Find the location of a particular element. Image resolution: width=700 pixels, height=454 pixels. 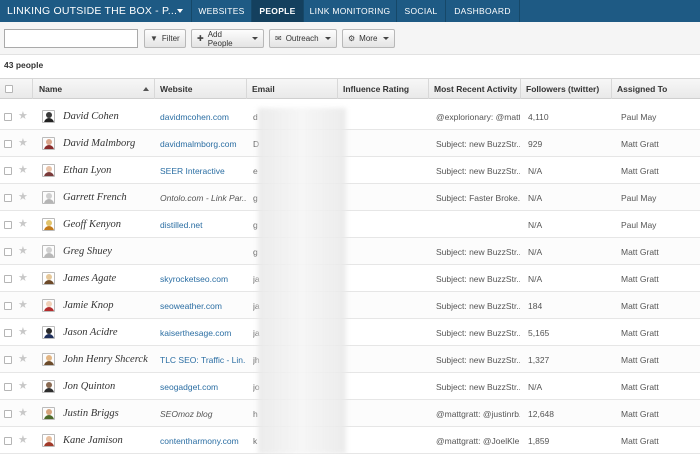

website-link: SEER Interactive is located at coordinates (203, 170).